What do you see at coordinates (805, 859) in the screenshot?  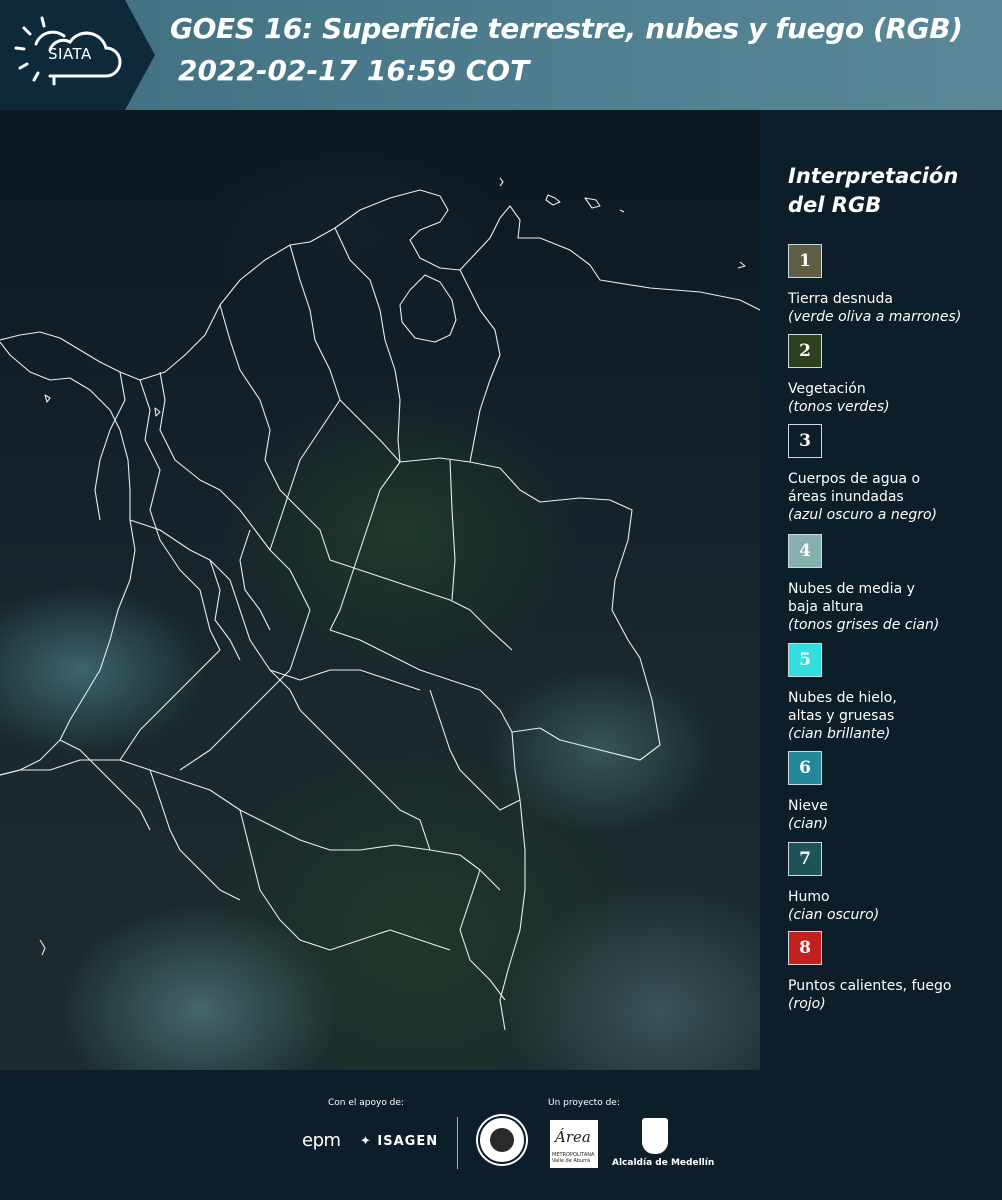 I see `legend-swatch: 7` at bounding box center [805, 859].